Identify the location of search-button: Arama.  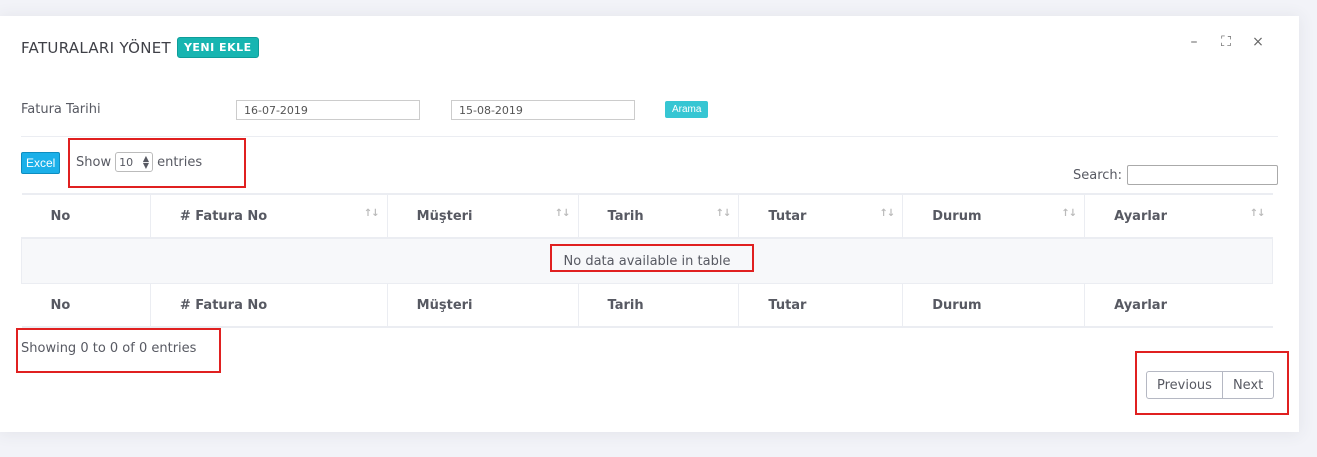
(687, 109).